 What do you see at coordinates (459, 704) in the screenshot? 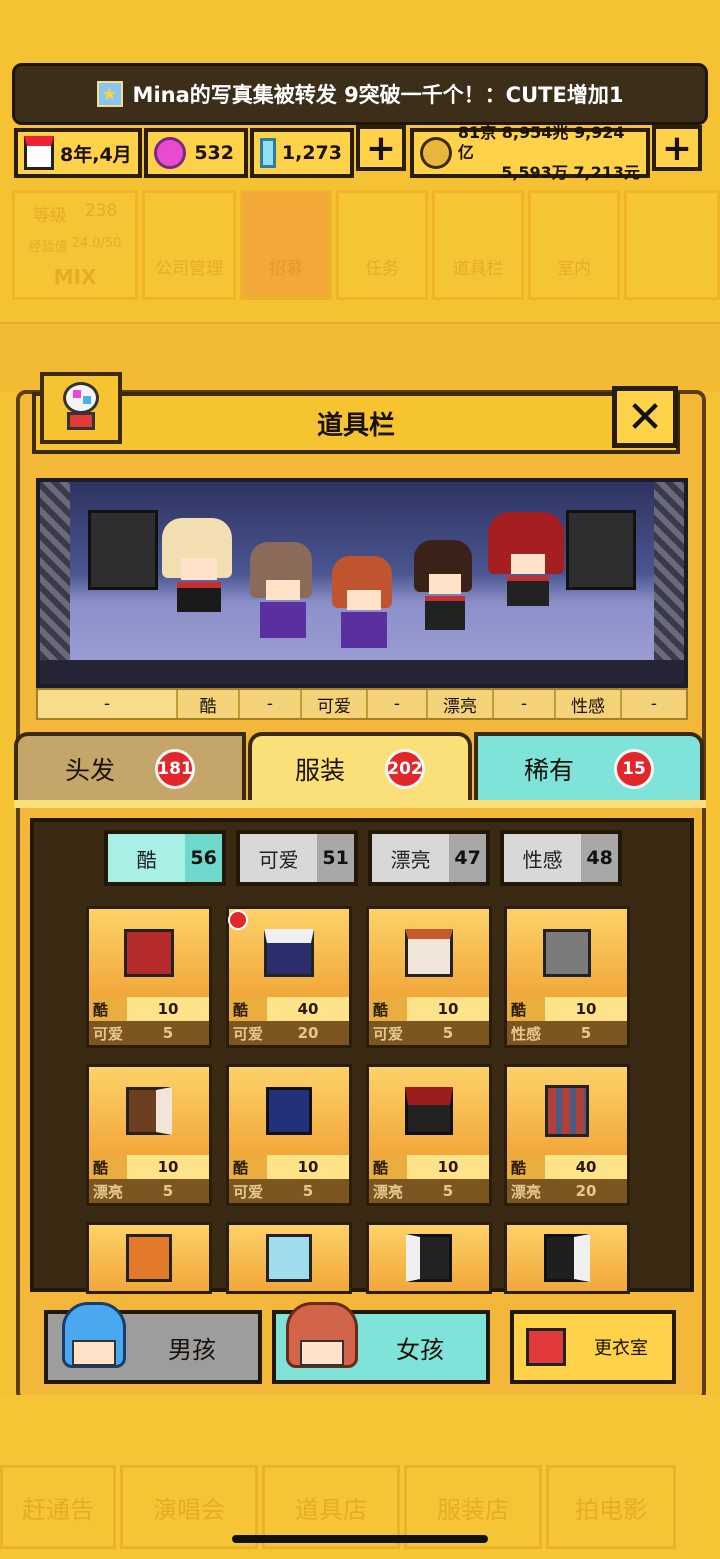
I see `stat-pretty: 漂亮` at bounding box center [459, 704].